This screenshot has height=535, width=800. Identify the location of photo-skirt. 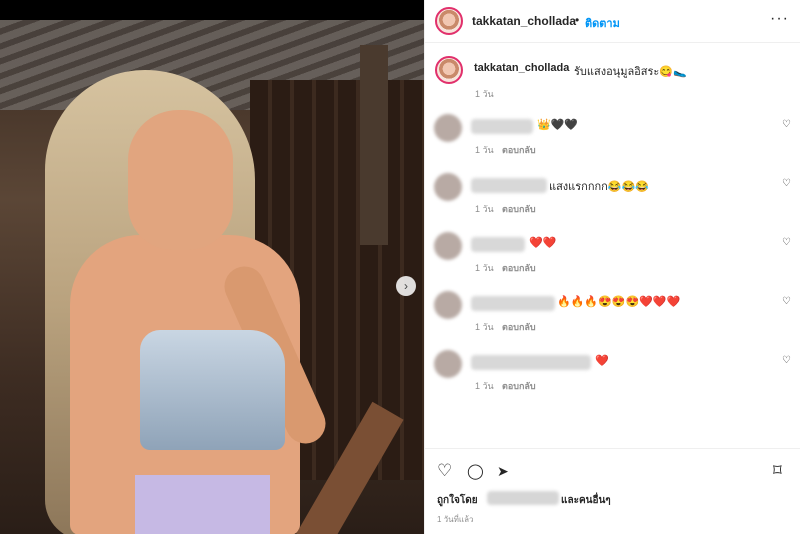
(202, 504).